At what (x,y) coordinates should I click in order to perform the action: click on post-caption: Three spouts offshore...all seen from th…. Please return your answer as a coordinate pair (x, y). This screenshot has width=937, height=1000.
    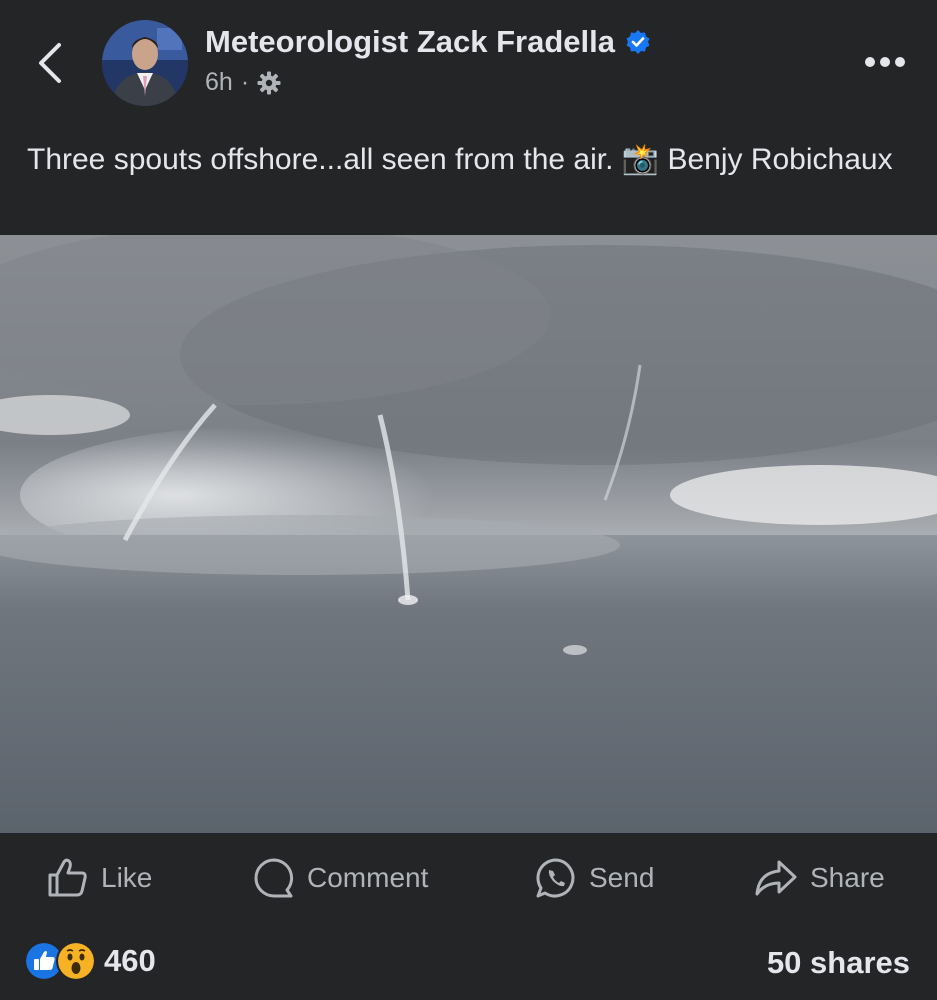
    Looking at the image, I should click on (460, 159).